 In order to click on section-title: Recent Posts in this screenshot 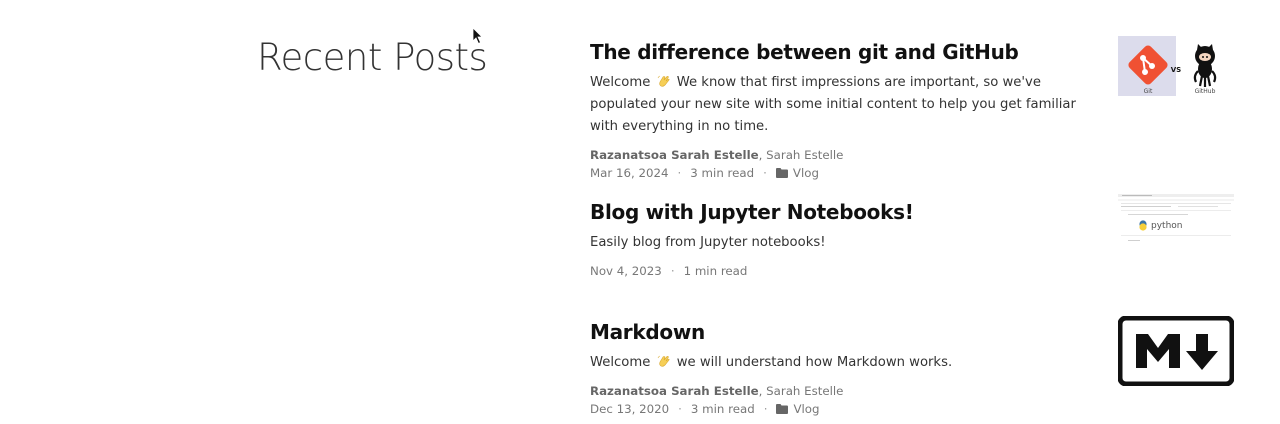, I will do `click(372, 57)`.